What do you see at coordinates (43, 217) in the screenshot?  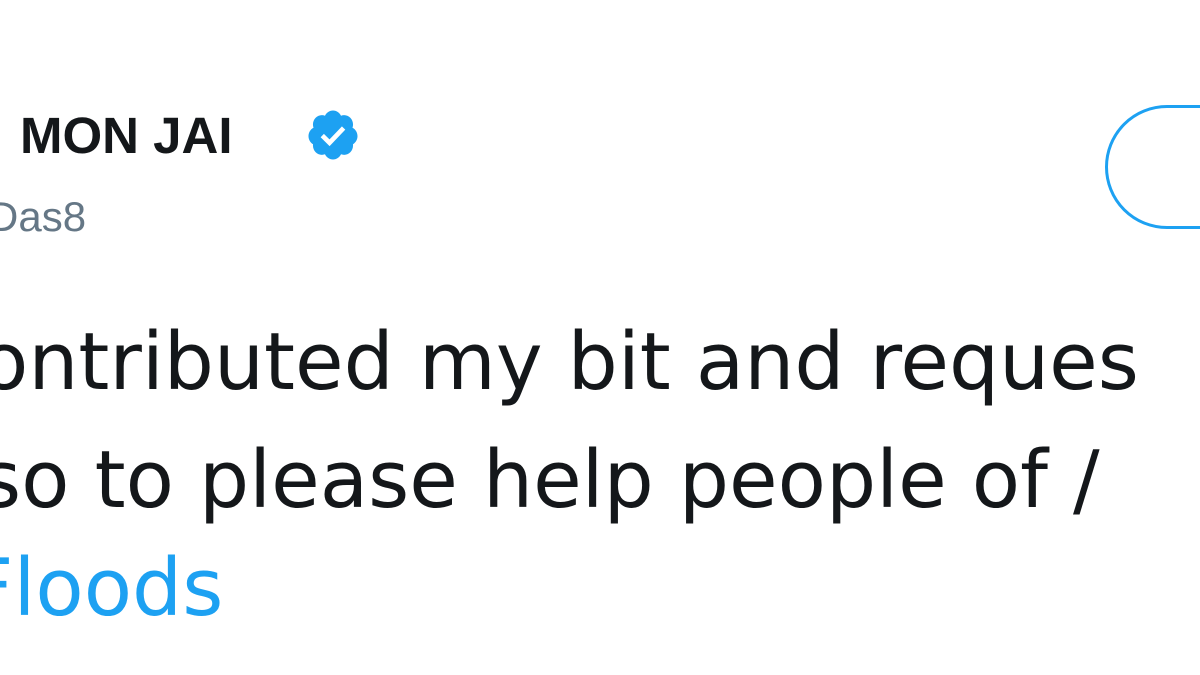 I see `author-handle: Das8` at bounding box center [43, 217].